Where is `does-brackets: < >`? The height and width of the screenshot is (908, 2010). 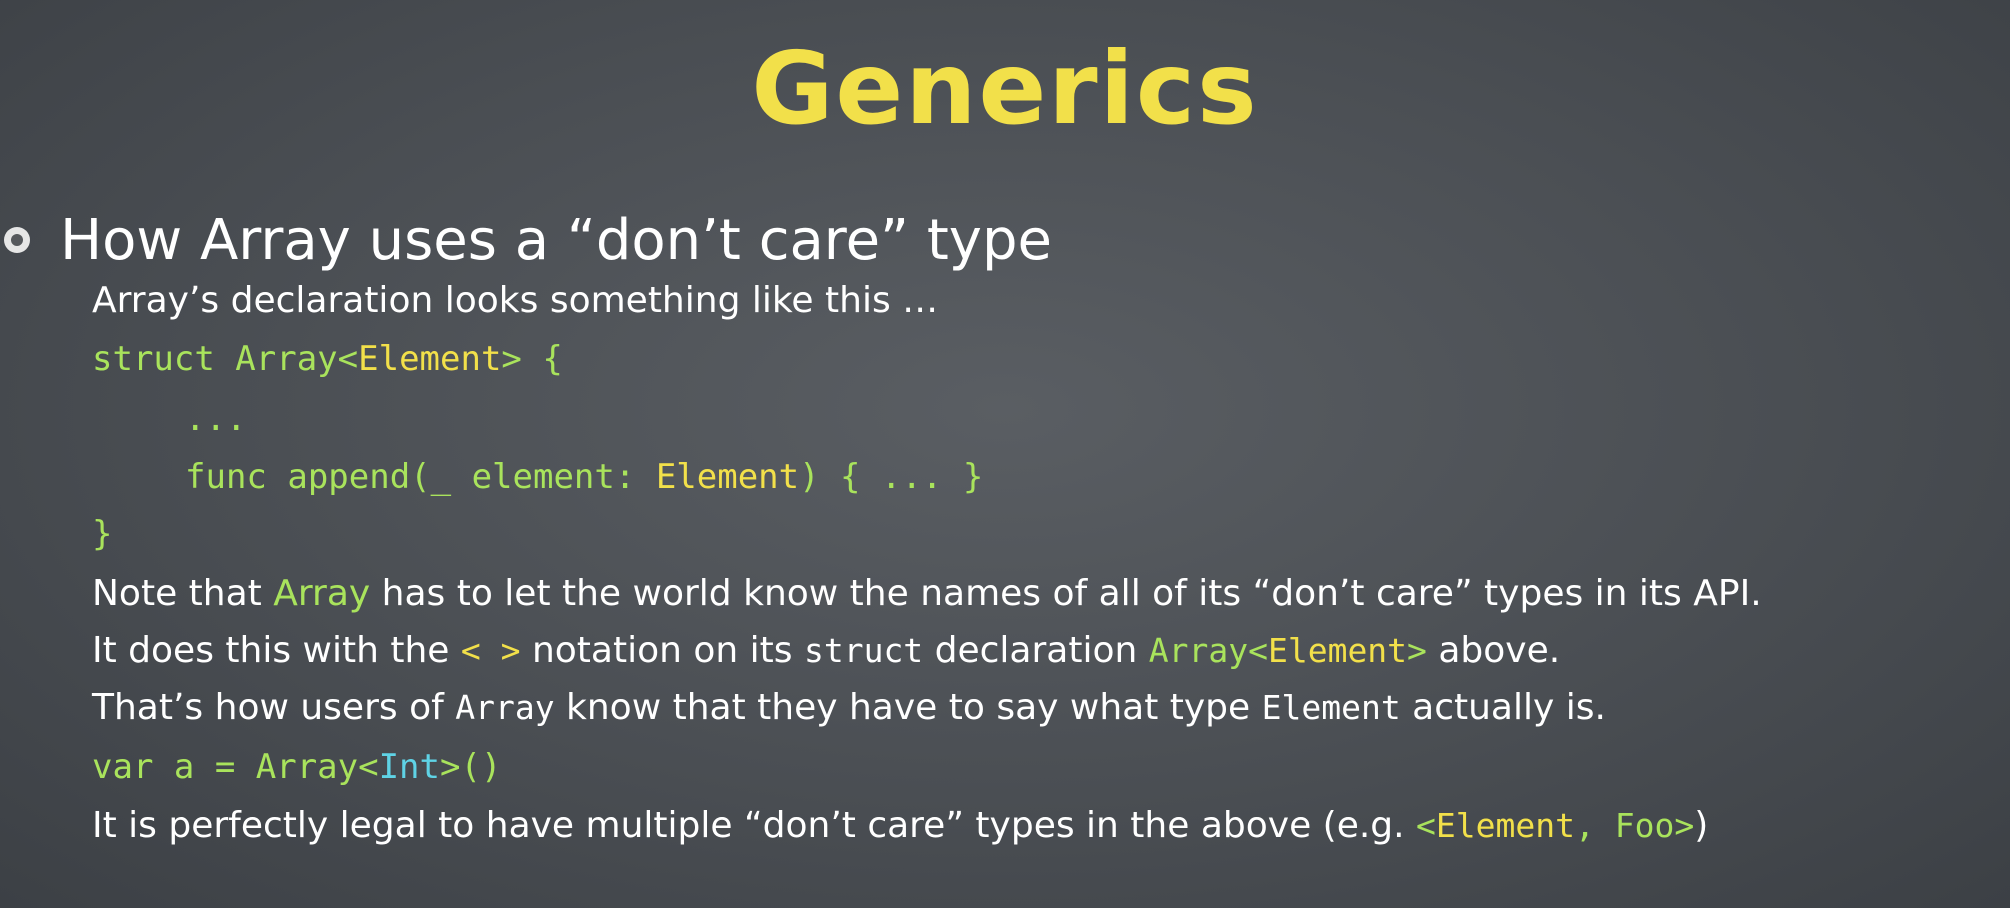 does-brackets: < > is located at coordinates (490, 650).